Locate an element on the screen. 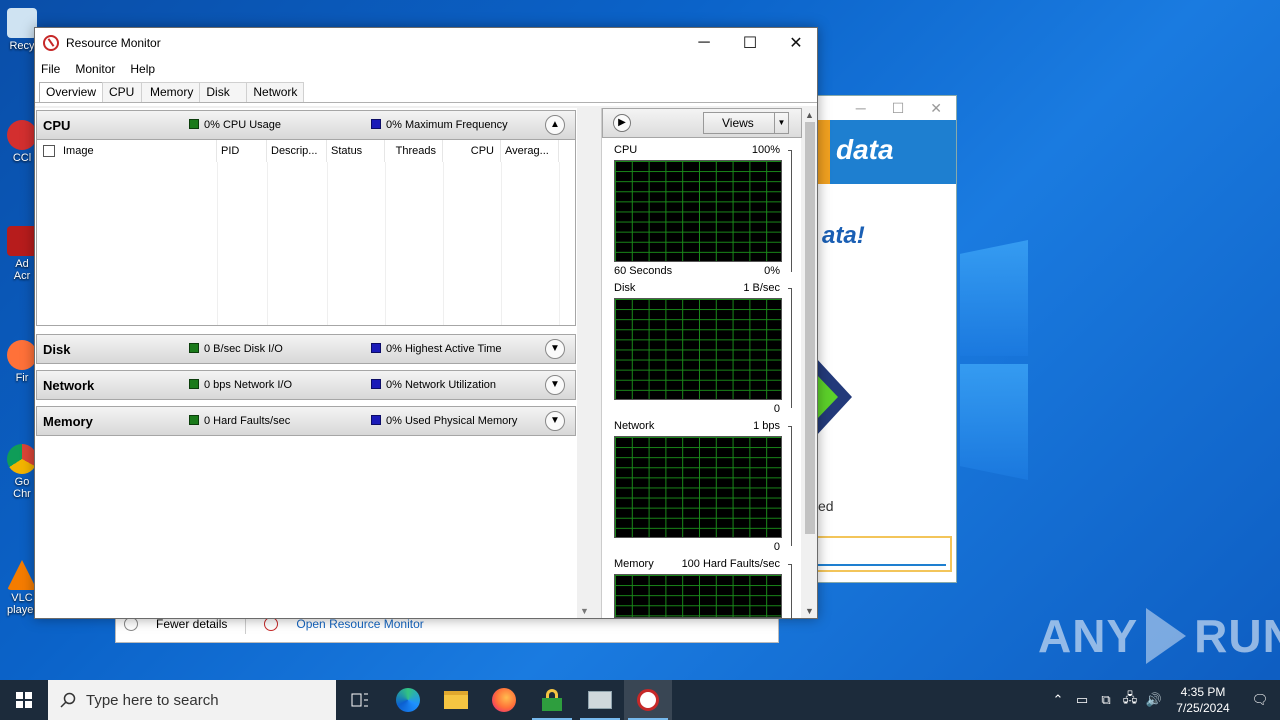 This screenshot has height=720, width=1280. network-graph is located at coordinates (698, 487).